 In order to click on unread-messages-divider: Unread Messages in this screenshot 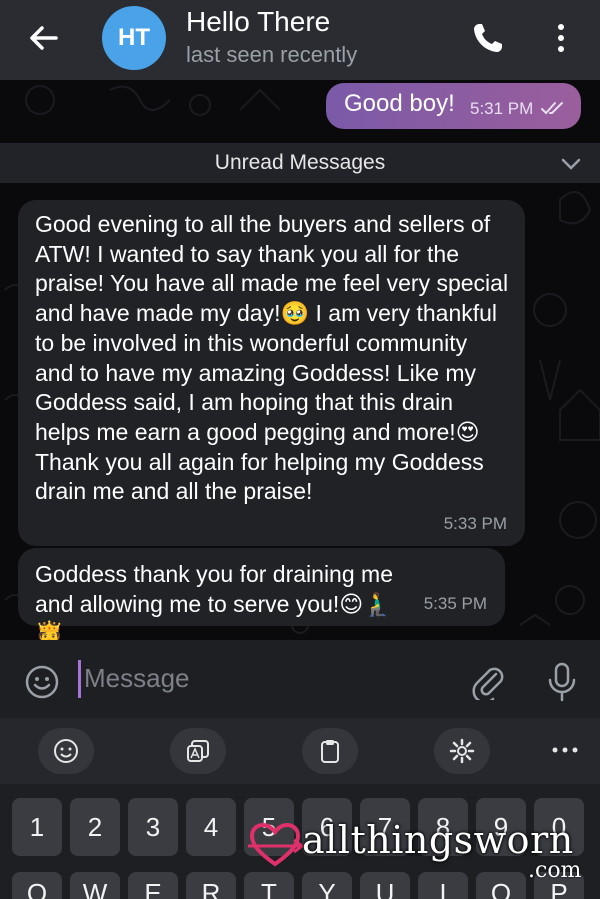, I will do `click(300, 163)`.